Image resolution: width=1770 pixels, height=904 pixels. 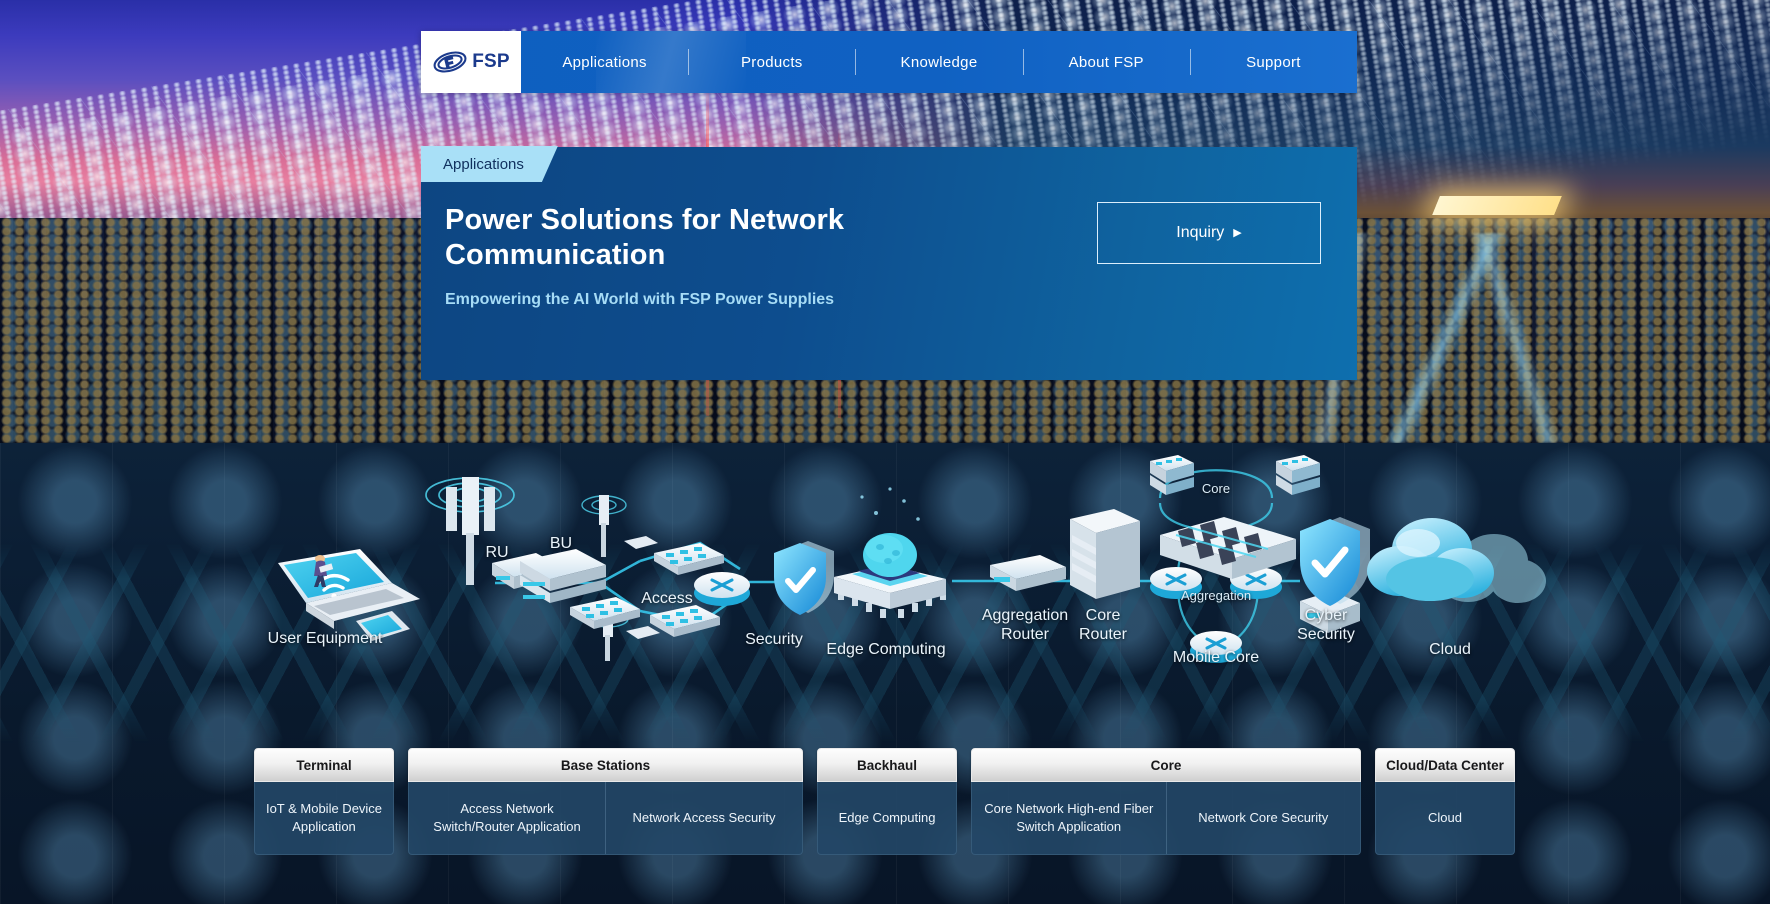 What do you see at coordinates (1105, 554) in the screenshot?
I see `core-router-rack-illustration` at bounding box center [1105, 554].